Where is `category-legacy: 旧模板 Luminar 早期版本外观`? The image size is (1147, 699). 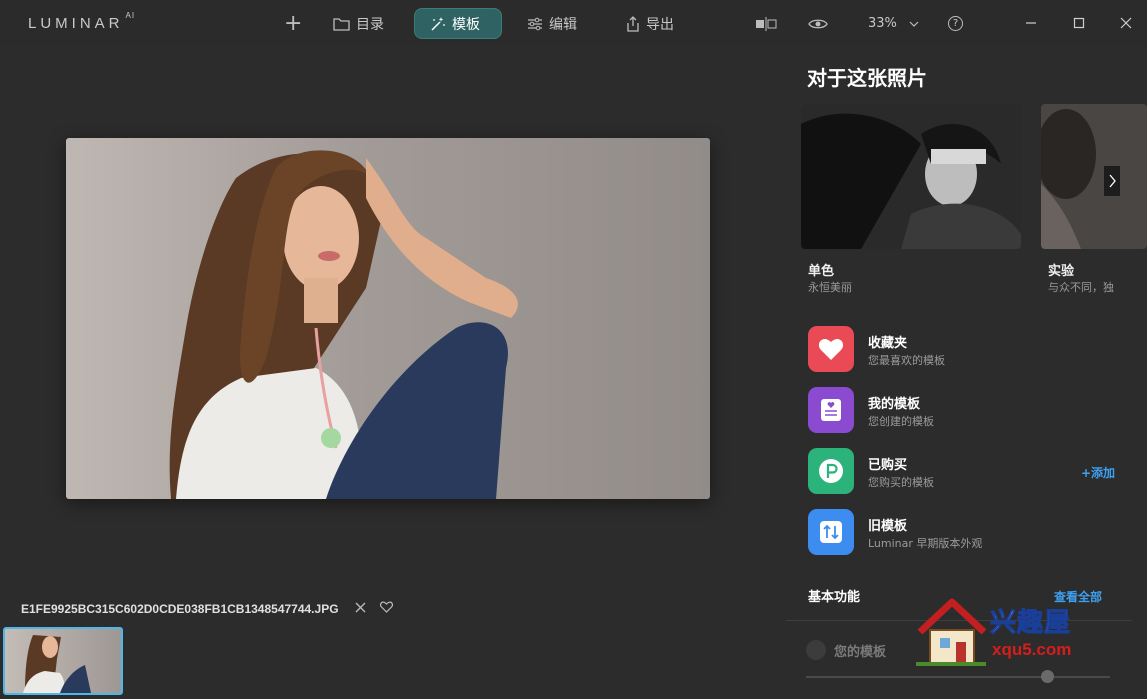
category-legacy: 旧模板 Luminar 早期版本外观 is located at coordinates (973, 533).